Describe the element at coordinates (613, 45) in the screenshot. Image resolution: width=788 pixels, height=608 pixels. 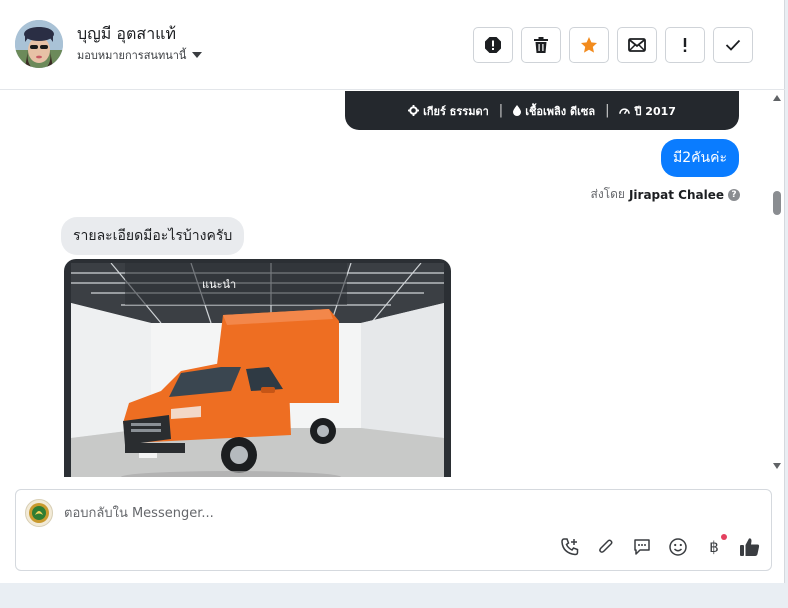
I see `header-actions` at that location.